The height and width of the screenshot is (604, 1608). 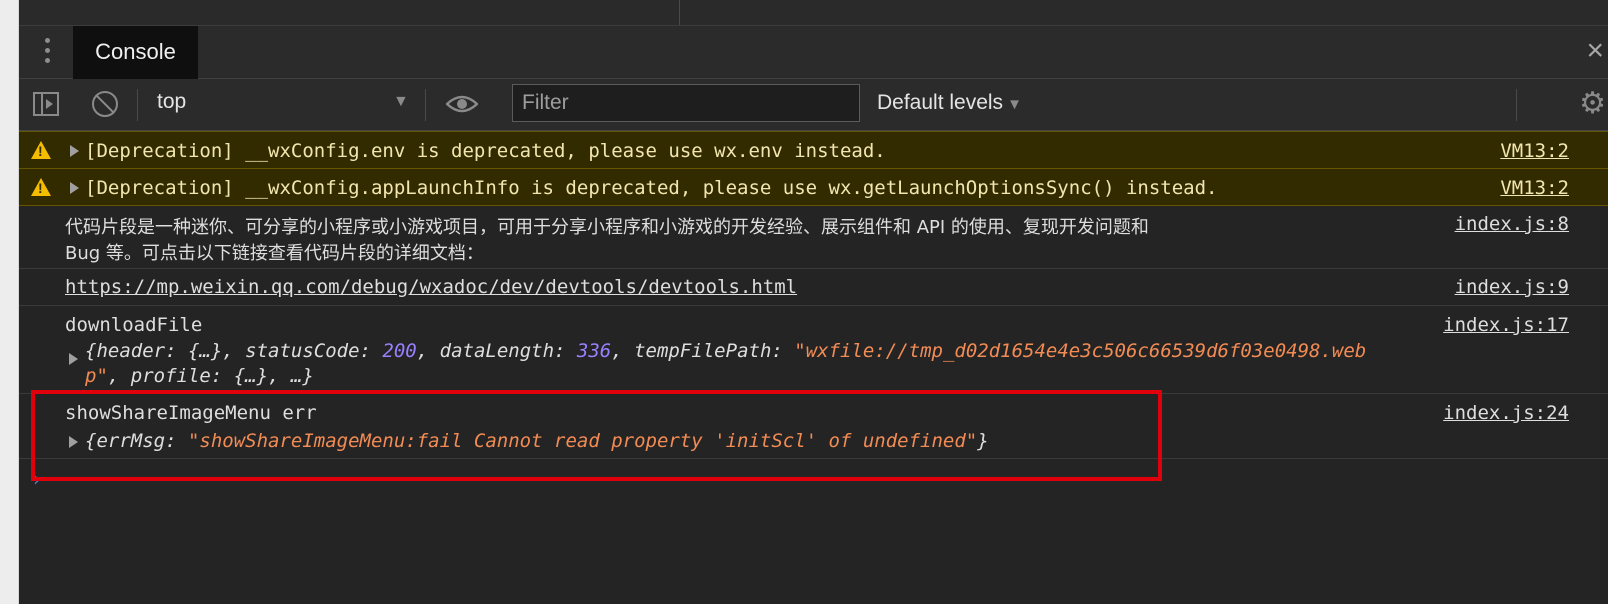 I want to click on left-panel-edge, so click(x=9, y=302).